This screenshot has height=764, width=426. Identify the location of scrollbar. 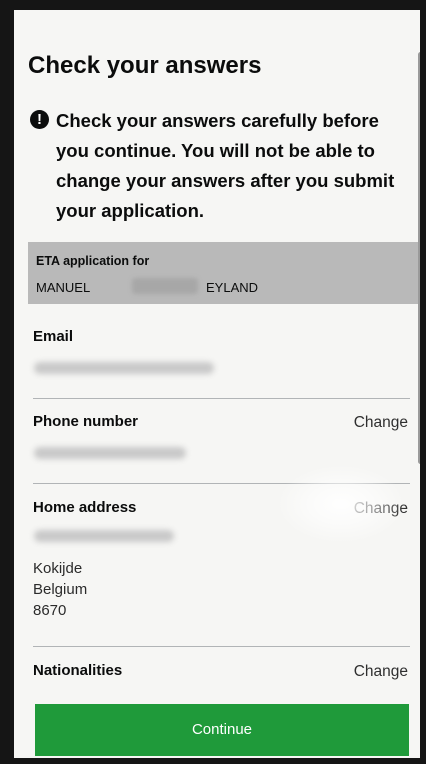
(419, 258).